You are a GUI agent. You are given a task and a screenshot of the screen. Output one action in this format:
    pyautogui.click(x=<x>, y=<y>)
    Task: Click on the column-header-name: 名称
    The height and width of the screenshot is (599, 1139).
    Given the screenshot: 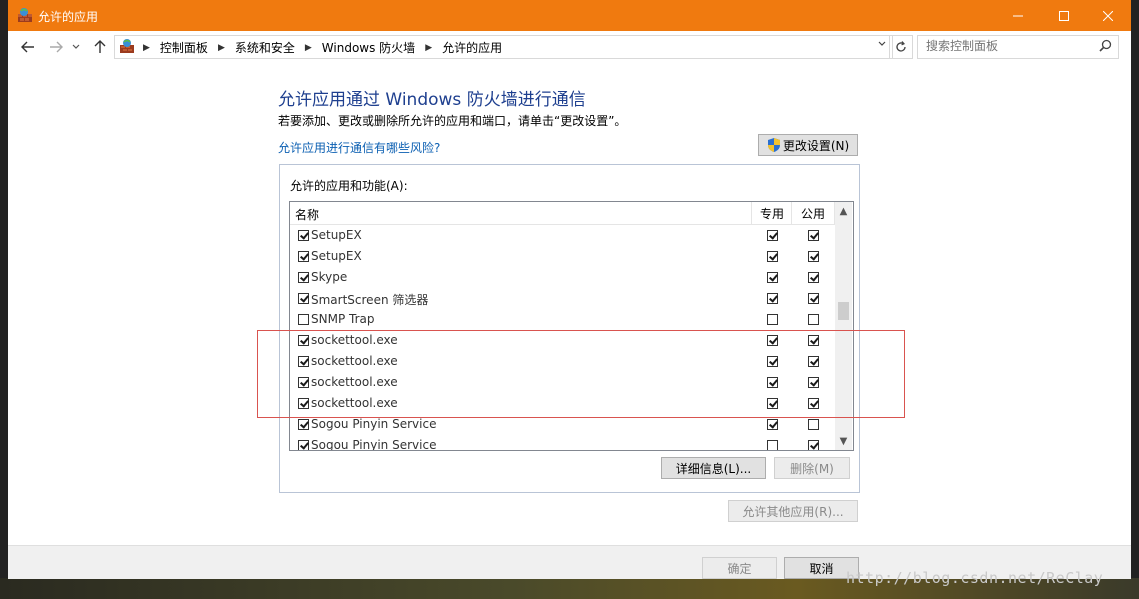 What is the action you would take?
    pyautogui.click(x=307, y=214)
    